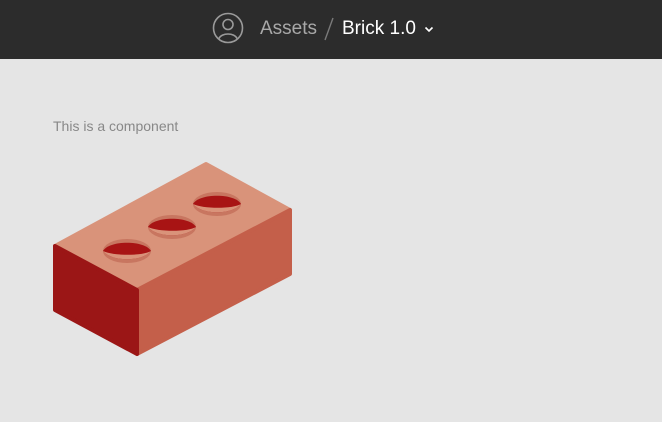  Describe the element at coordinates (288, 29) in the screenshot. I see `breadcrumb-assets-link: Assets` at that location.